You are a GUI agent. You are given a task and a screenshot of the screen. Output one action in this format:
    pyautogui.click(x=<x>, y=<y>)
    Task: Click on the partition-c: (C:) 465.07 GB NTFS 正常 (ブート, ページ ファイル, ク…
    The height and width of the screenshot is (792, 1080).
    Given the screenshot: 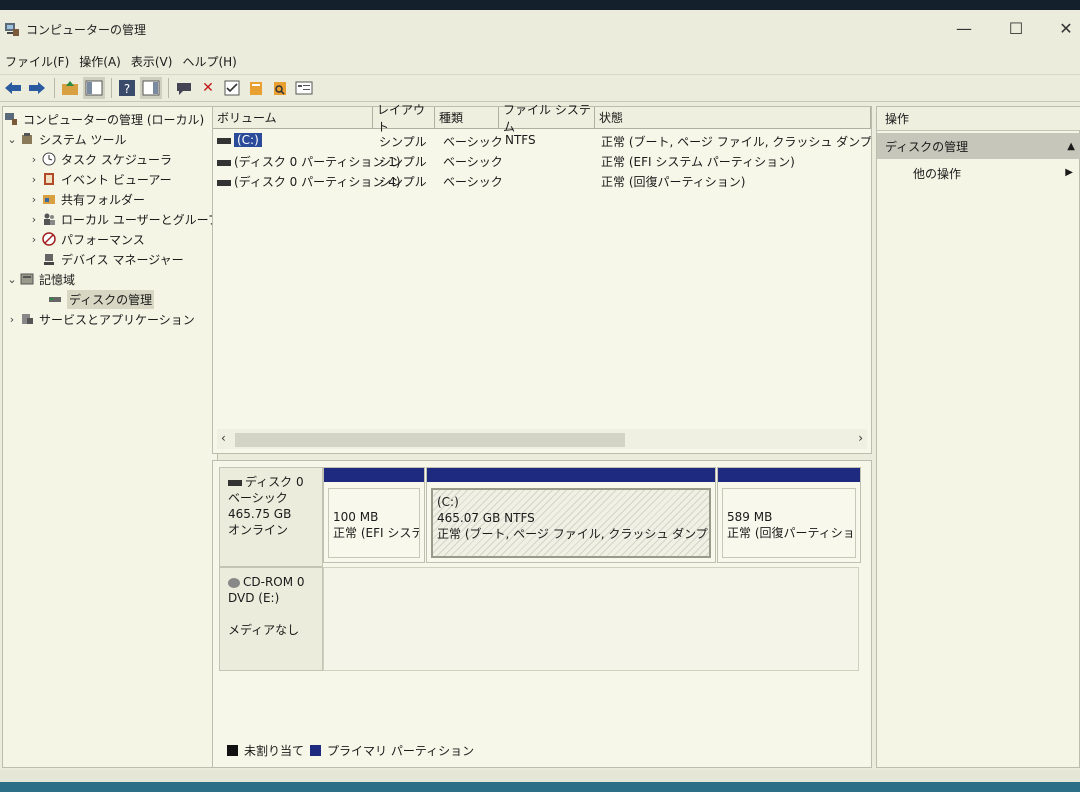 What is the action you would take?
    pyautogui.click(x=571, y=515)
    